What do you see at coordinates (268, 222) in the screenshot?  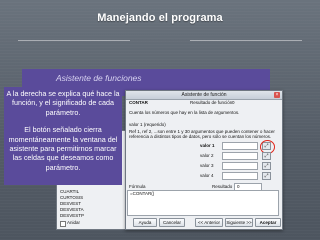 I see `accept-button: Aceptar` at bounding box center [268, 222].